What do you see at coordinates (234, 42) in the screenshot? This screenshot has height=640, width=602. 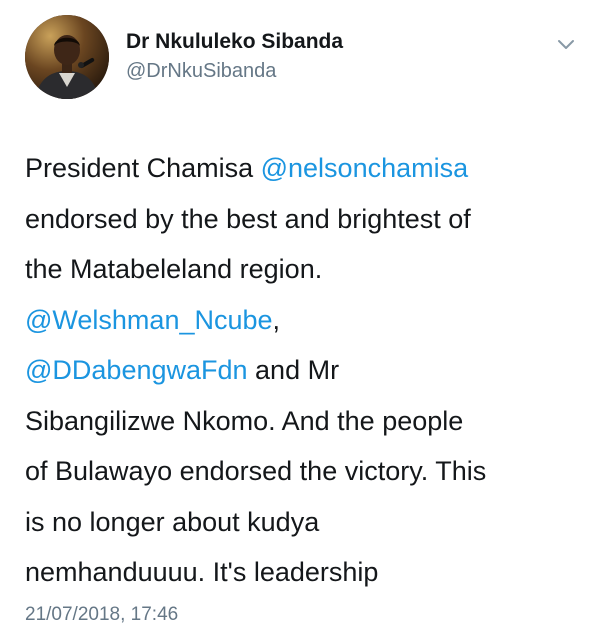 I see `author-name: Dr Nkululeko Sibanda` at bounding box center [234, 42].